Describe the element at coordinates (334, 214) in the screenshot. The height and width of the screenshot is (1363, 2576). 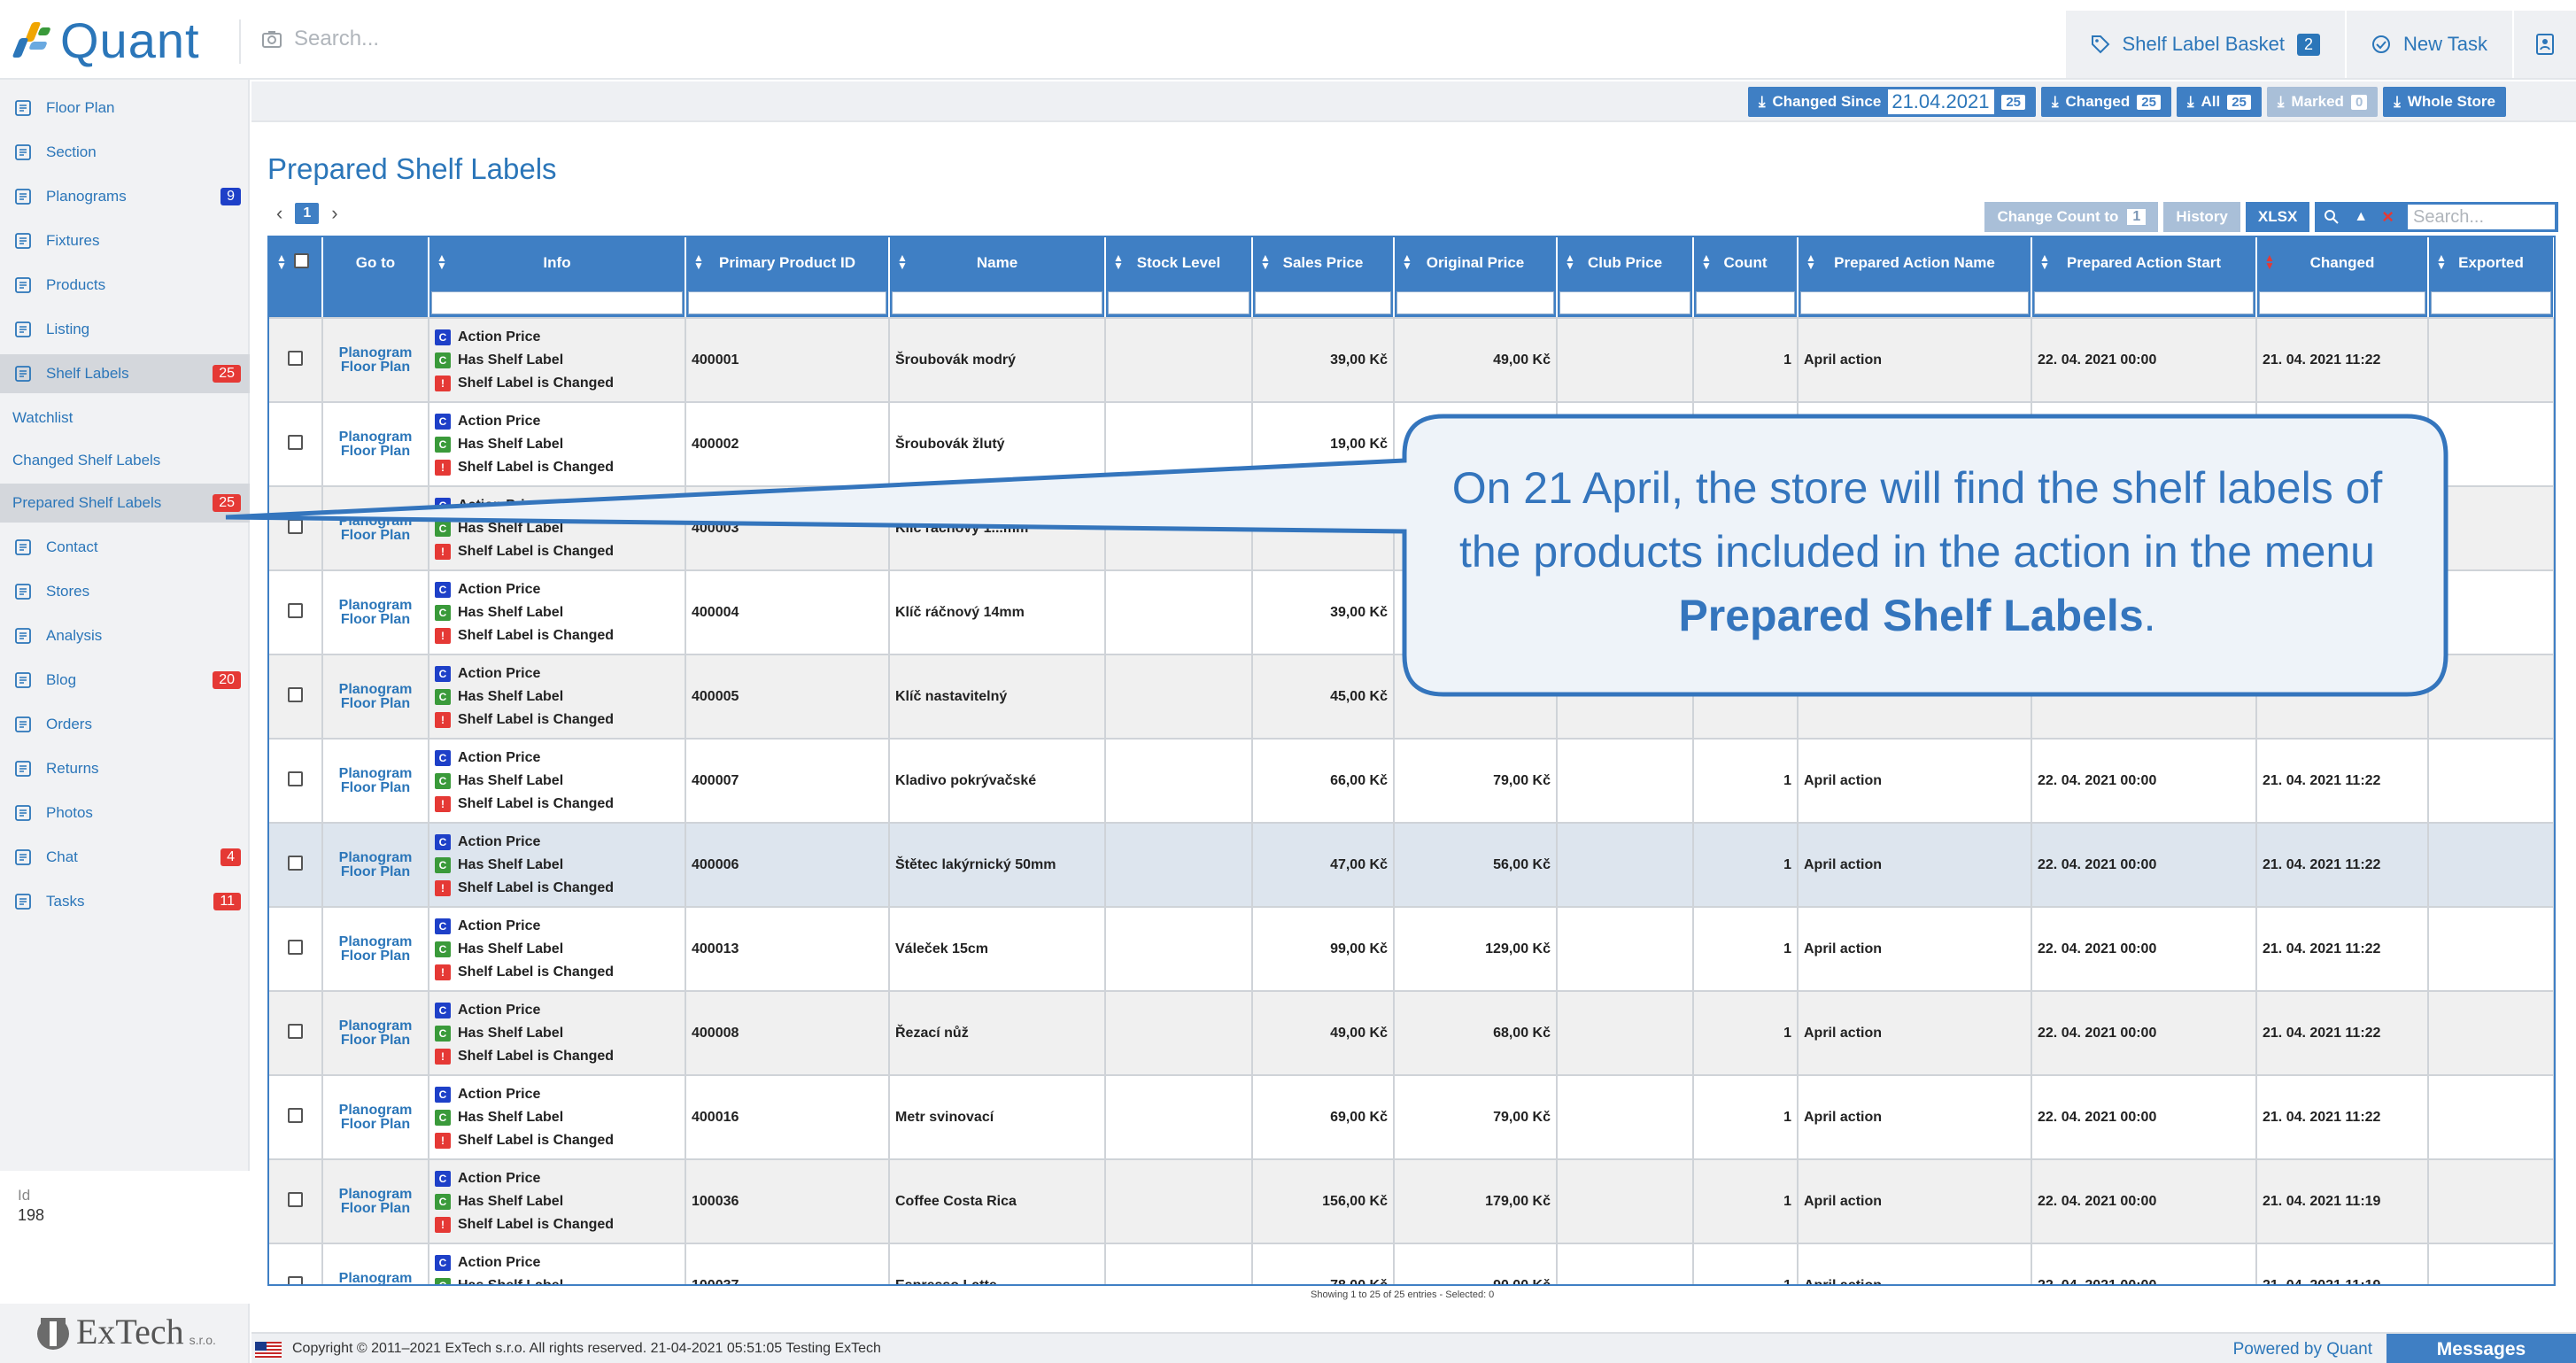
I see `next-page-icon: ›` at that location.